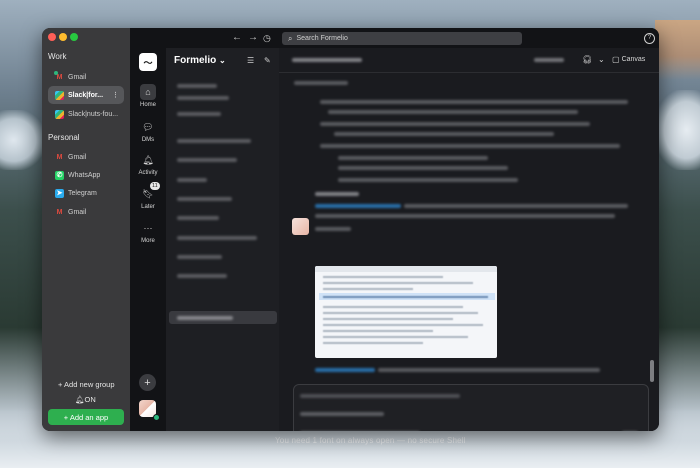 This screenshot has width=700, height=468. What do you see at coordinates (148, 92) in the screenshot?
I see `home-icon: ⌂` at bounding box center [148, 92].